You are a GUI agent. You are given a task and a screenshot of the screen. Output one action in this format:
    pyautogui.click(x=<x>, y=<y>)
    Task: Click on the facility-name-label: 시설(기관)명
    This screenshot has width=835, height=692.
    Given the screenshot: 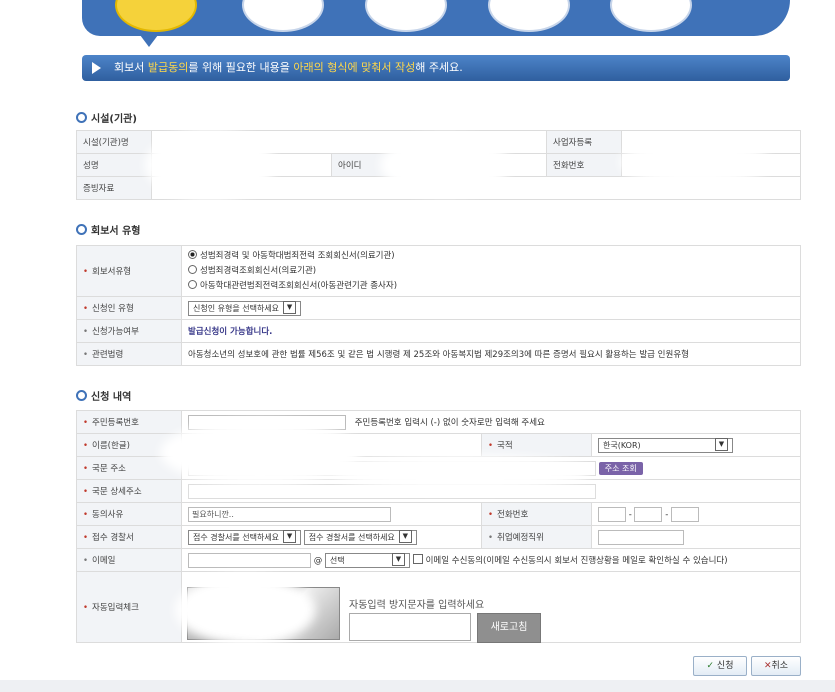 What is the action you would take?
    pyautogui.click(x=114, y=142)
    